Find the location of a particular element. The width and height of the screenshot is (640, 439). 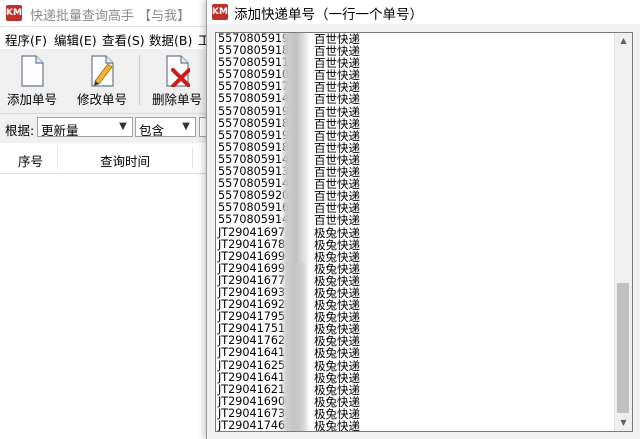

table-header: 序号 查询时间 is located at coordinates (105, 158).